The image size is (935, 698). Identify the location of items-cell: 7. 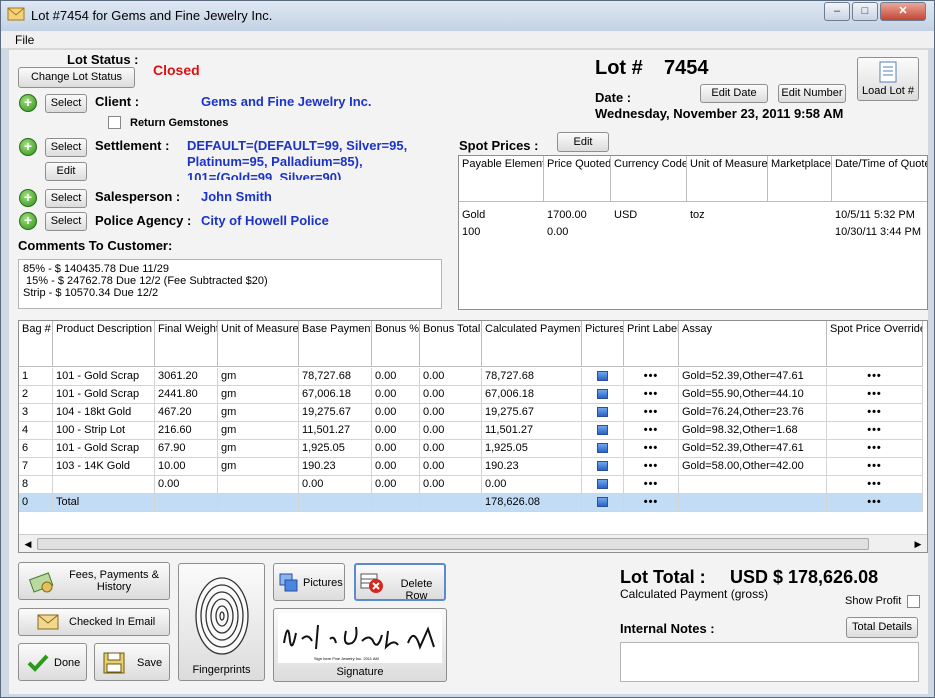
(36, 467).